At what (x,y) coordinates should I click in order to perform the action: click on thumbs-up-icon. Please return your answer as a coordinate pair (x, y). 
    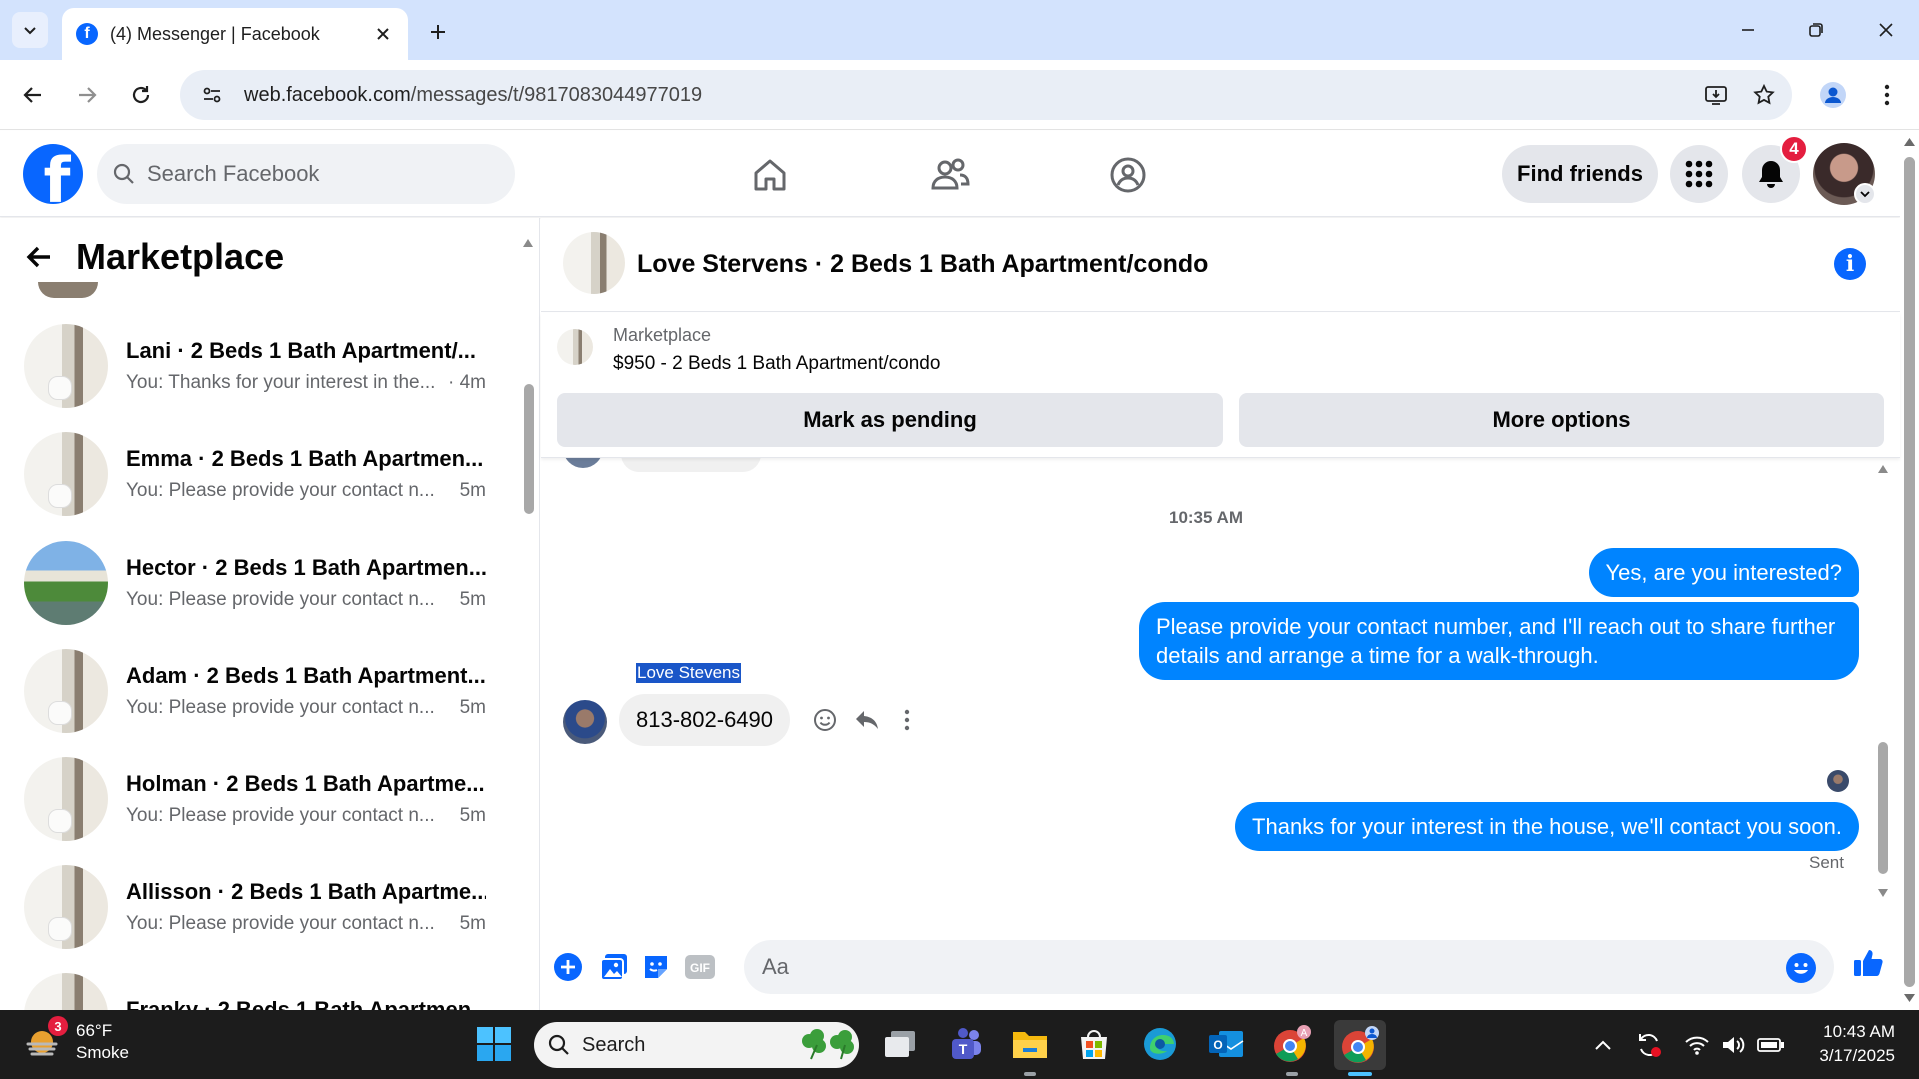
    Looking at the image, I should click on (1868, 963).